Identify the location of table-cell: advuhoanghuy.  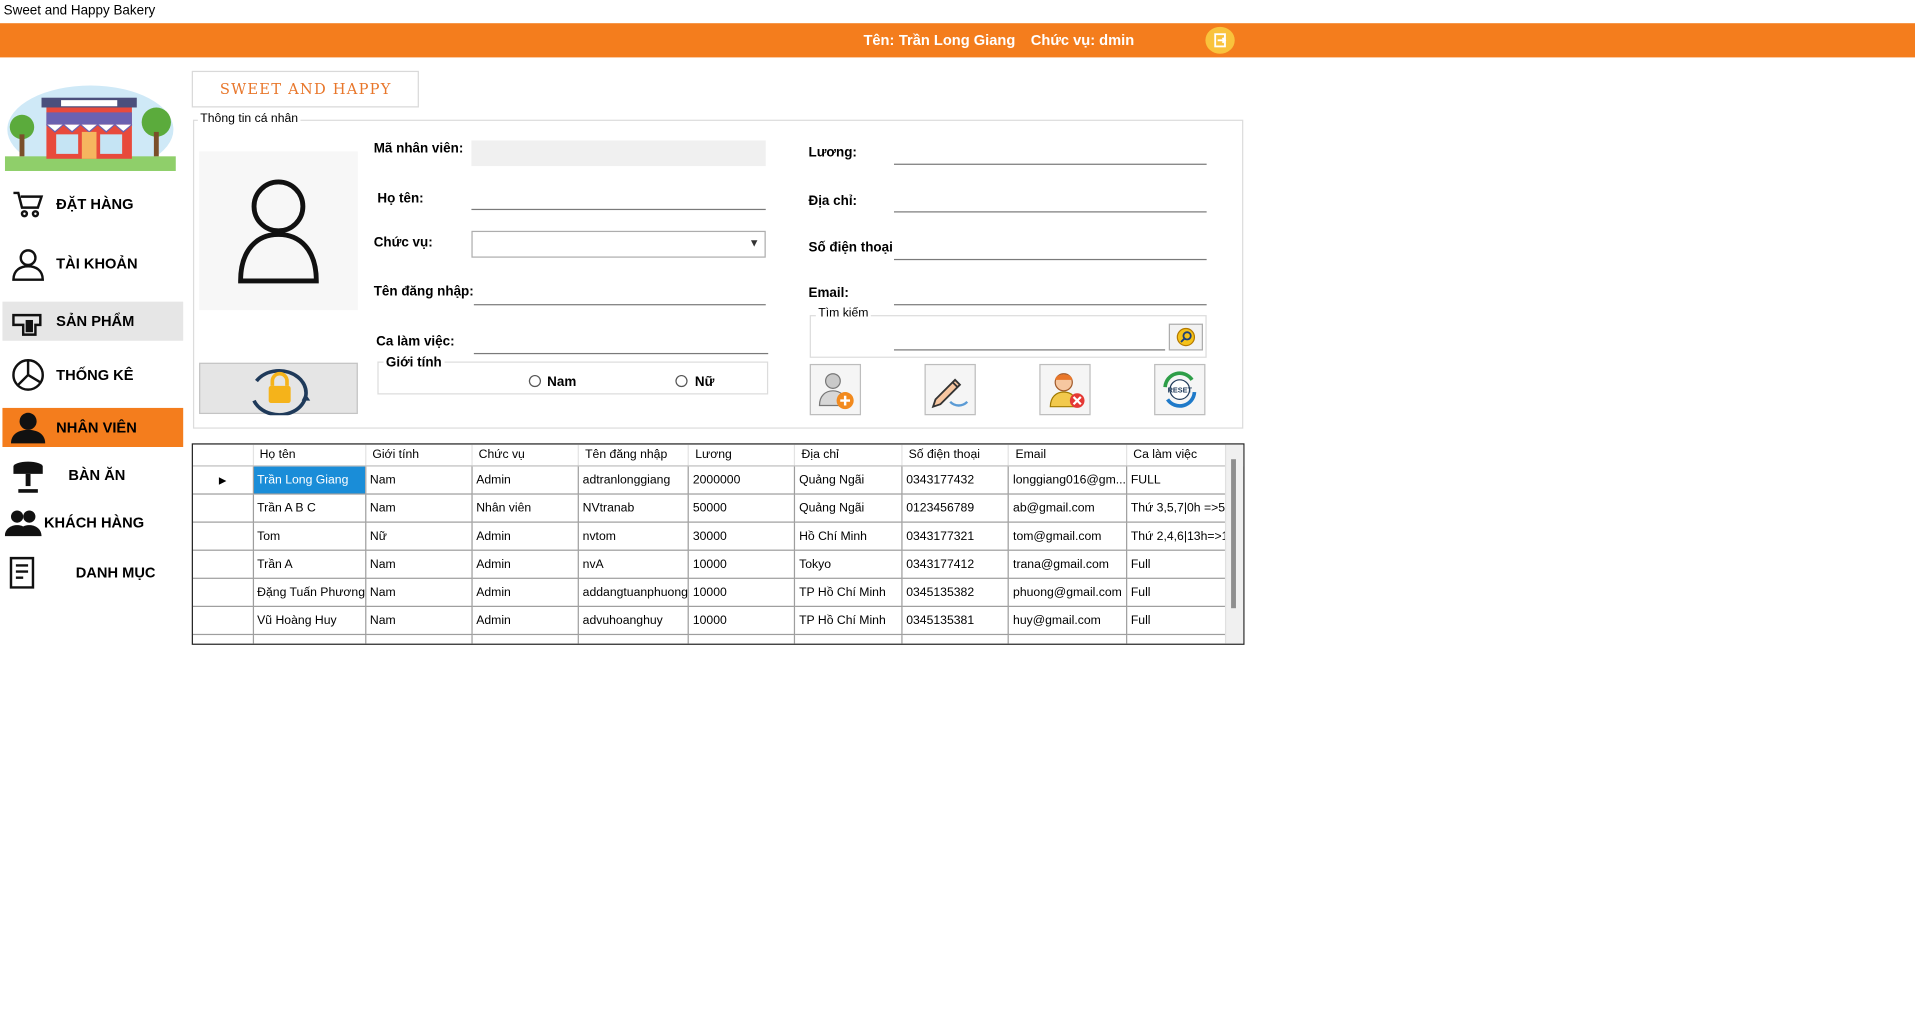
(634, 621).